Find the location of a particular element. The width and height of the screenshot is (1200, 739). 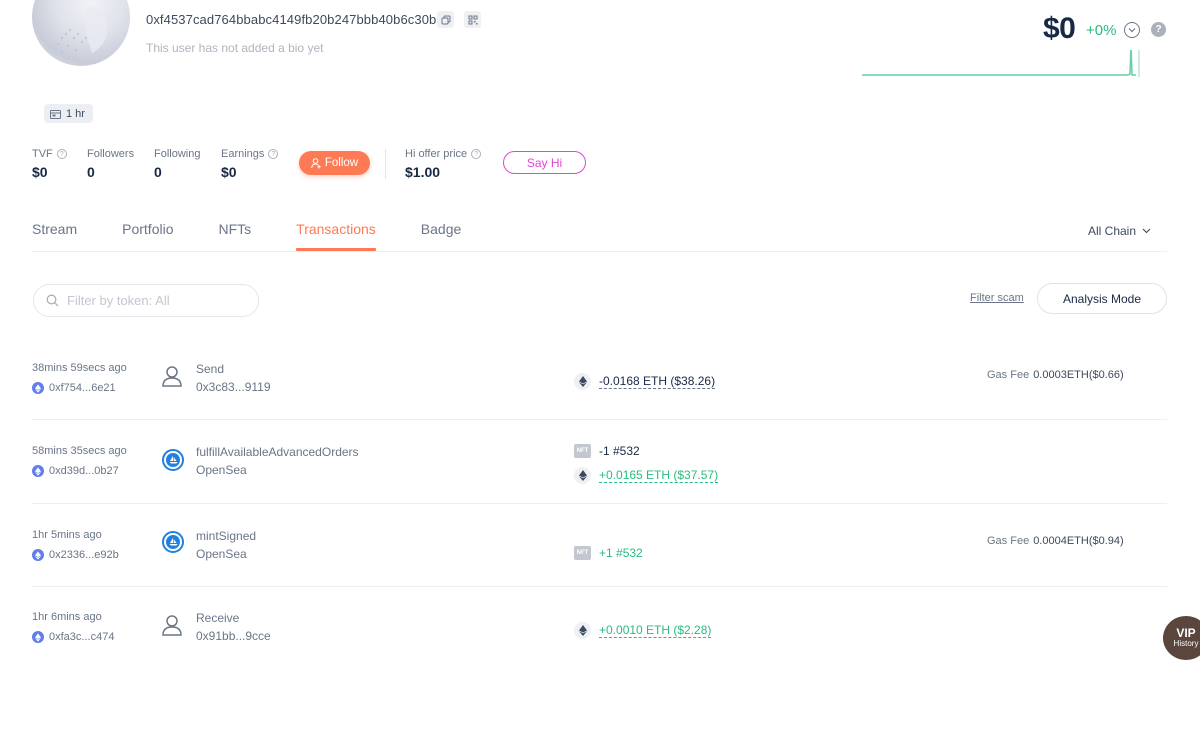

follow-button: Follow is located at coordinates (334, 163).